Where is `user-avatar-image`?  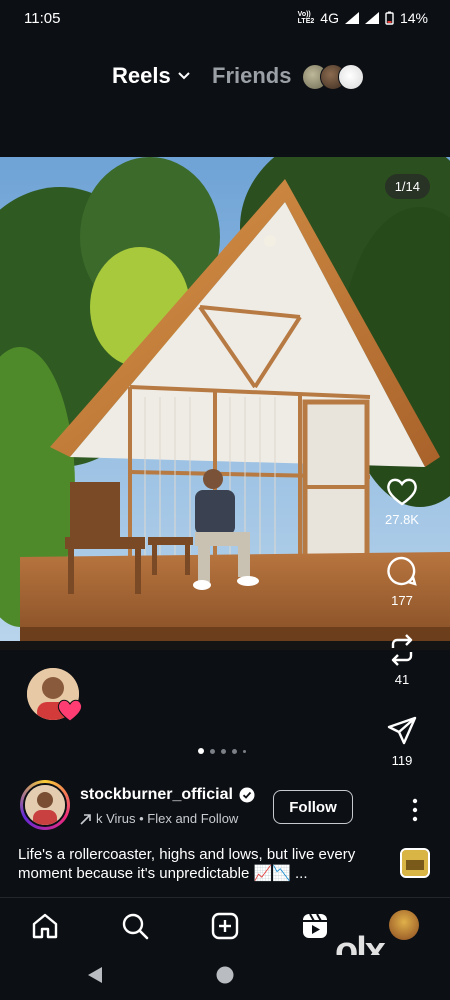 user-avatar-image is located at coordinates (45, 805).